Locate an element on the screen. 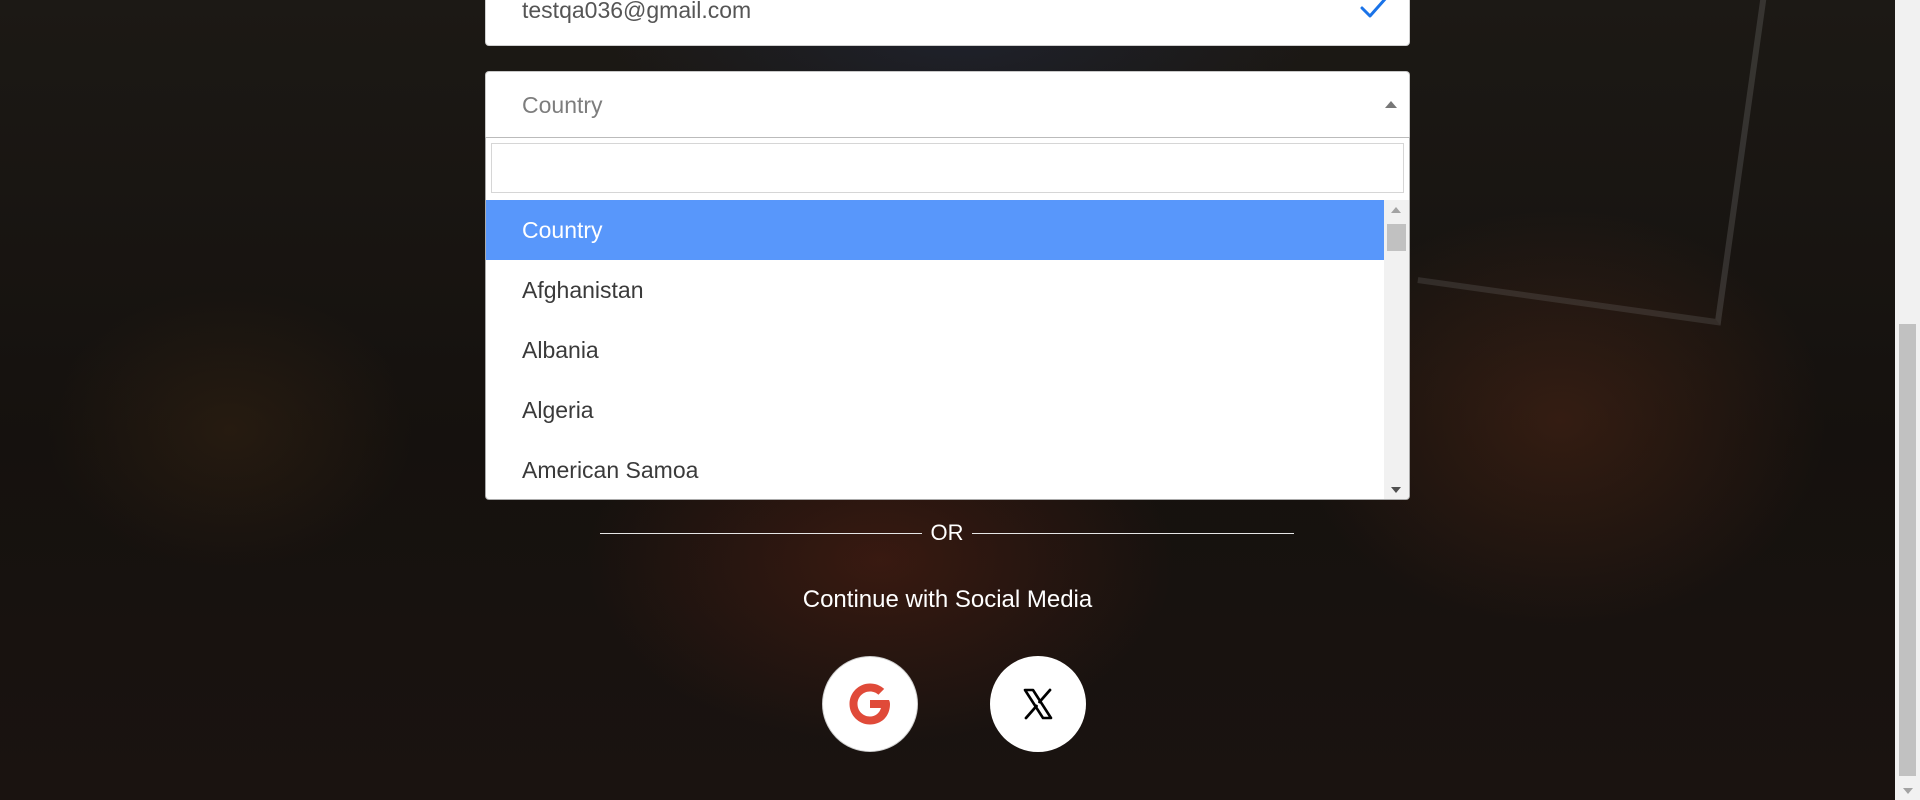 The width and height of the screenshot is (1920, 800). country-select: Country is located at coordinates (947, 104).